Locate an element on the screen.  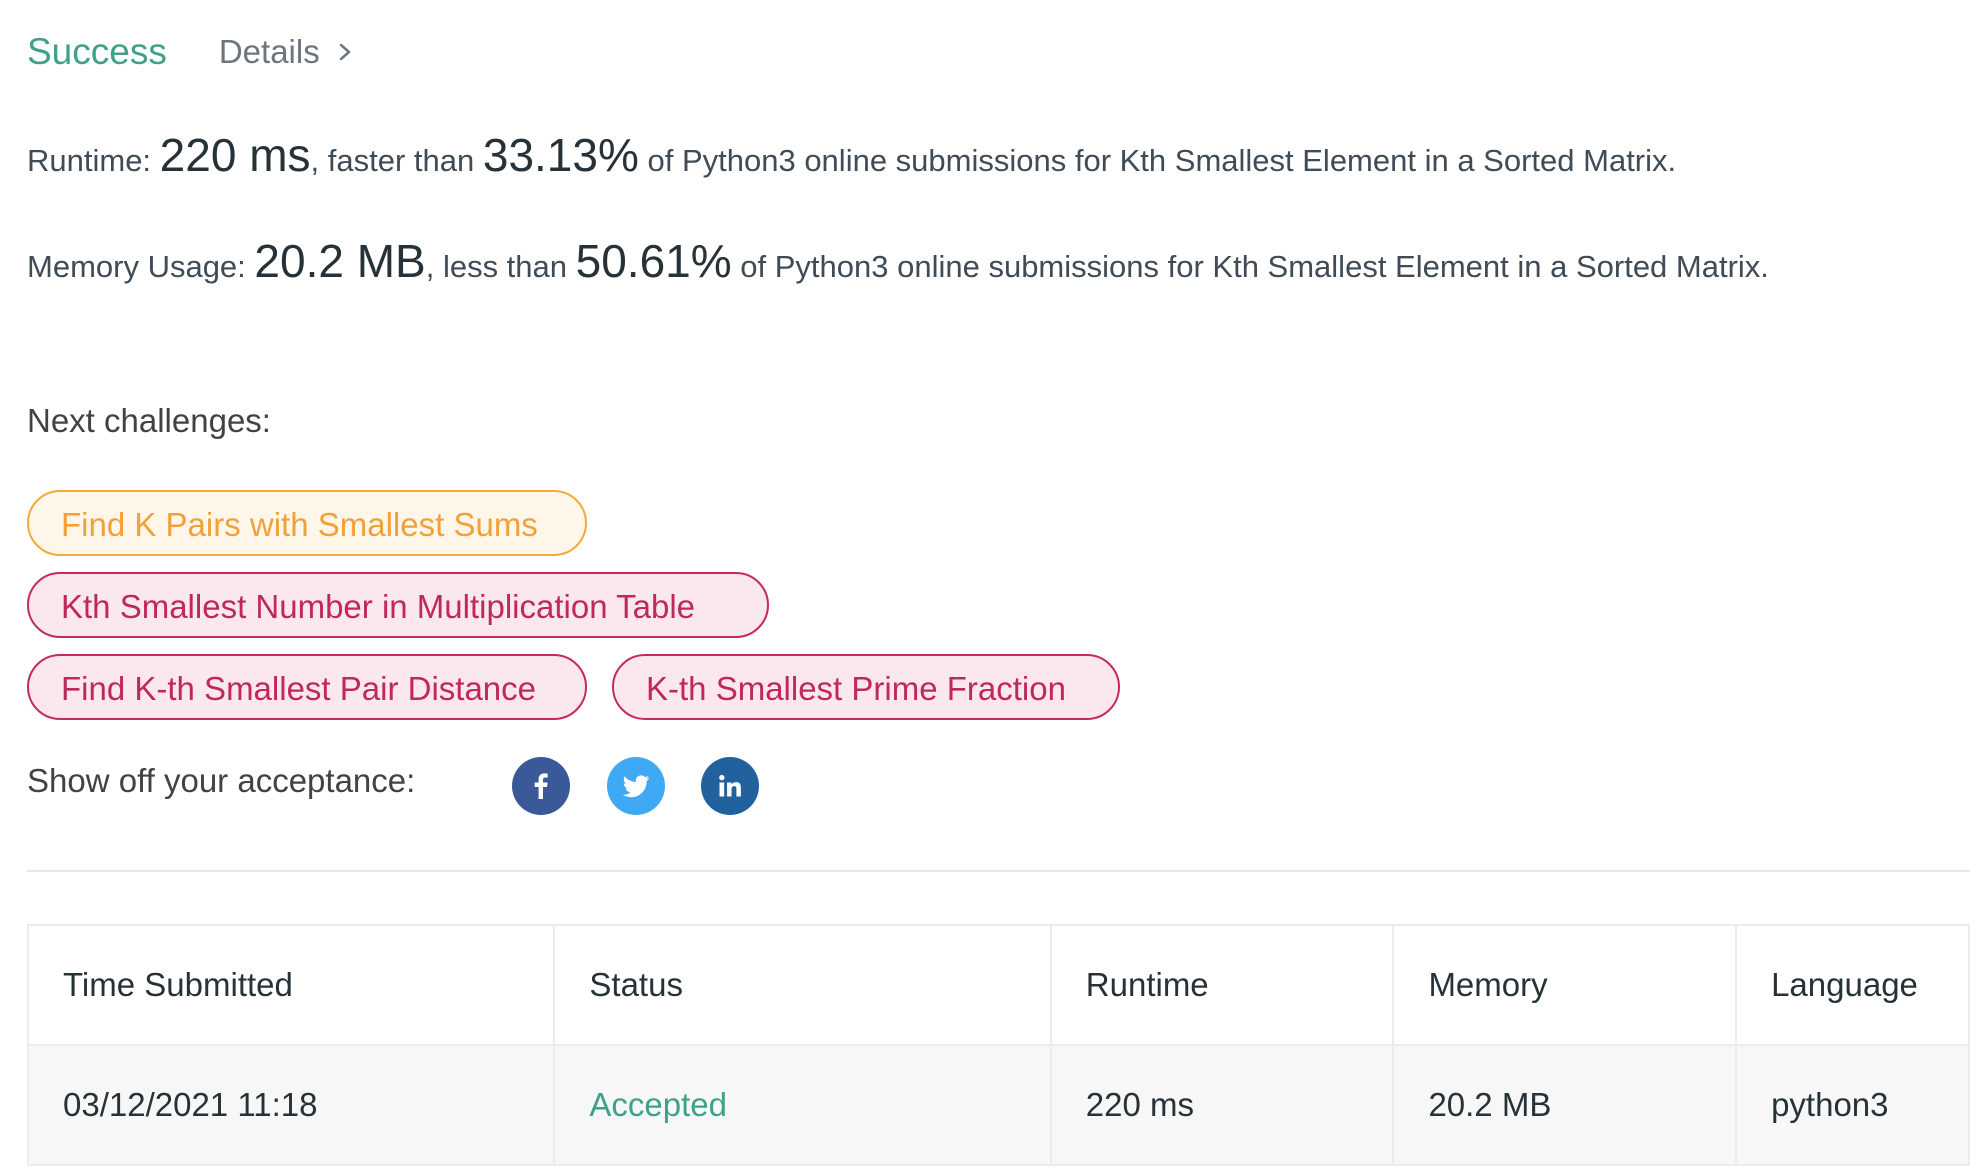
details-label: Details is located at coordinates (269, 51).